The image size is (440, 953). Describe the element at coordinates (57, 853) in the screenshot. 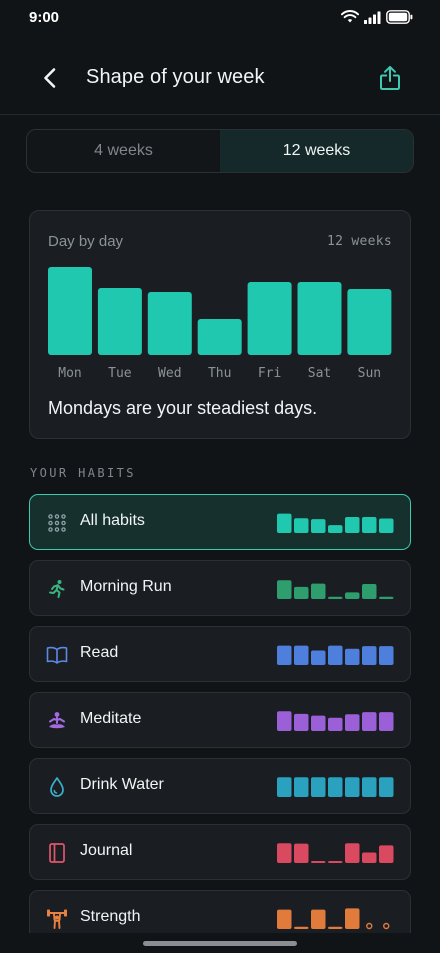

I see `journal-icon` at that location.